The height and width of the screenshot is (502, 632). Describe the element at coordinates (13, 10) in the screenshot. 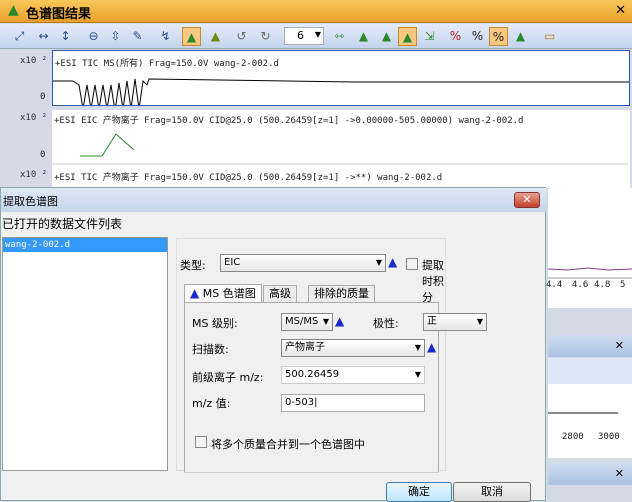

I see `chromatogram-icon: ▲` at that location.